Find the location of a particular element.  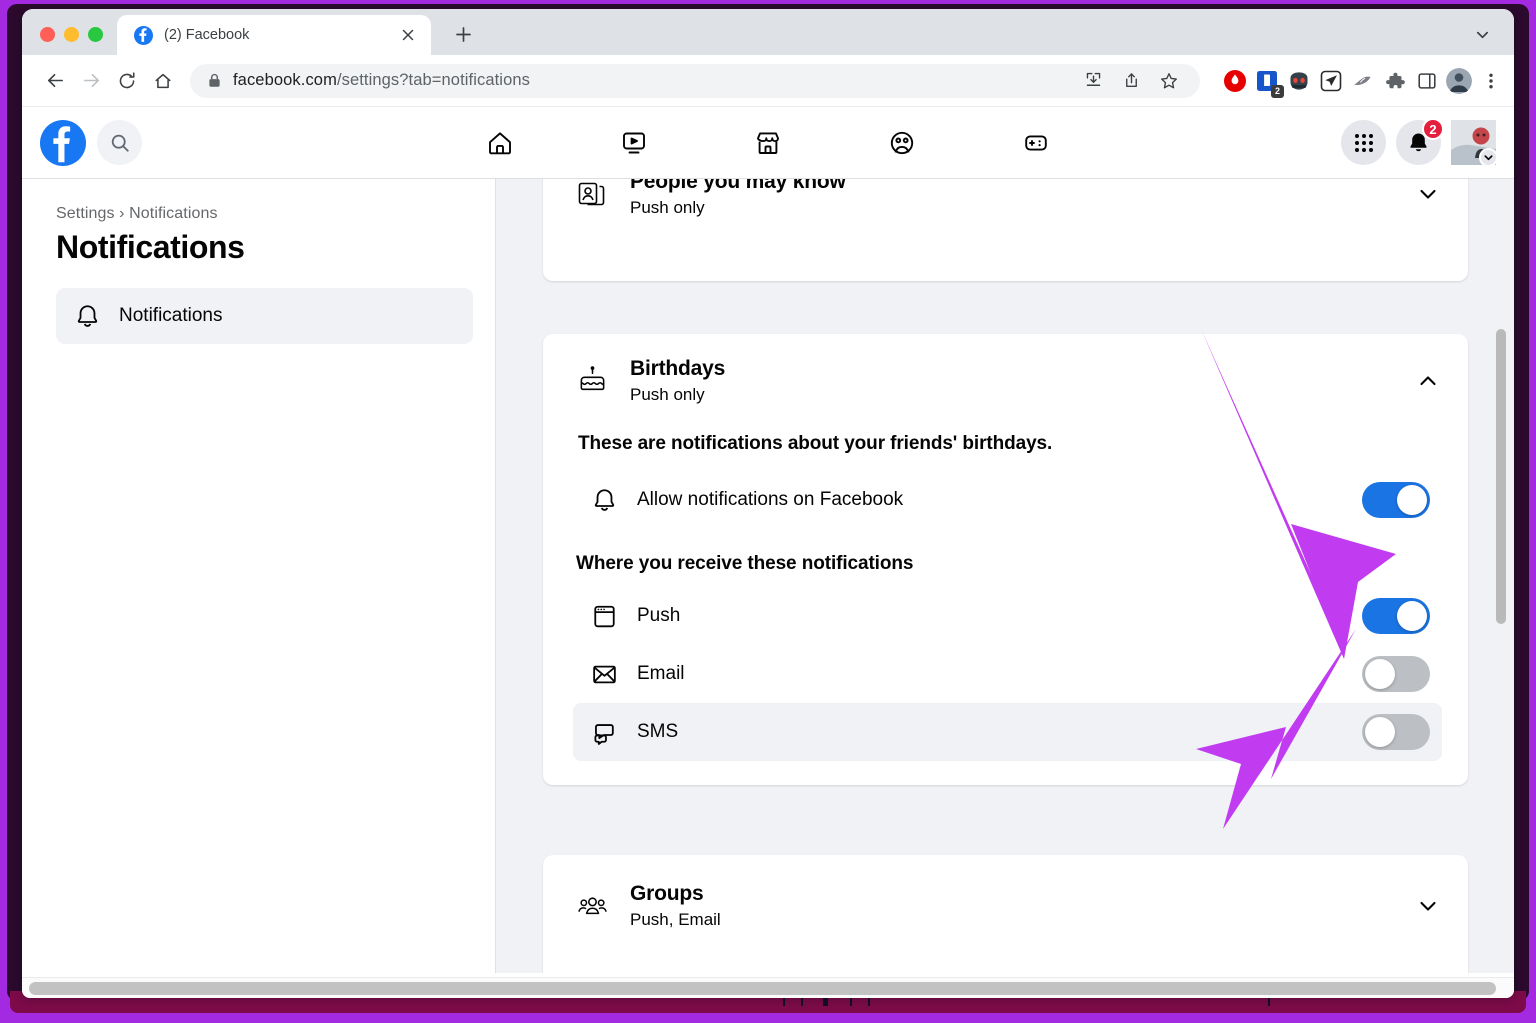

card-header-people: People you may know Push only is located at coordinates (1005, 209).